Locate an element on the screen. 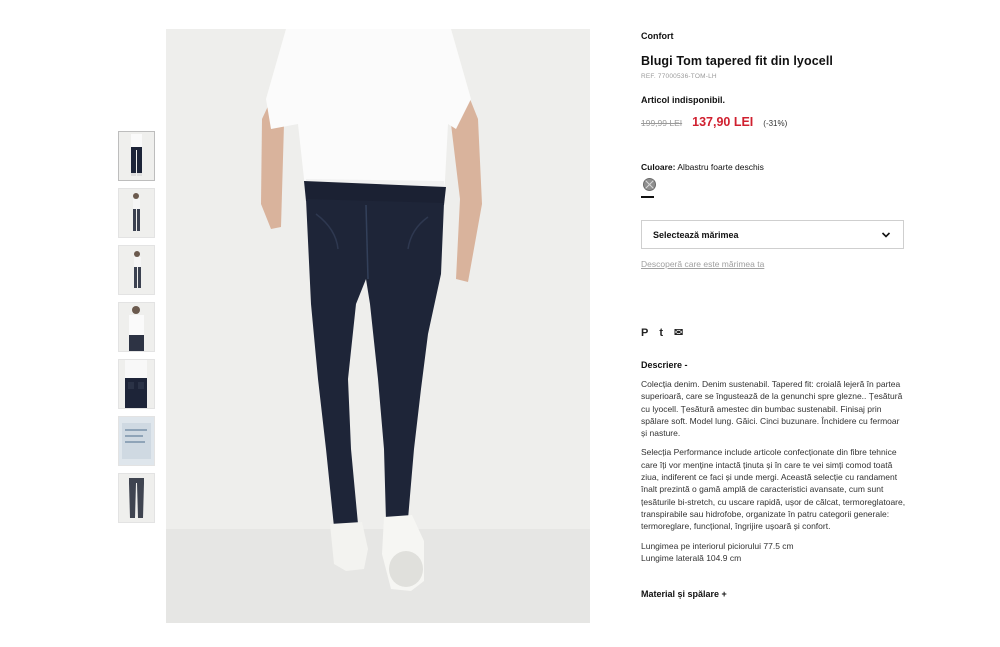 The image size is (1000, 647). color-swatch-icon is located at coordinates (649, 184).